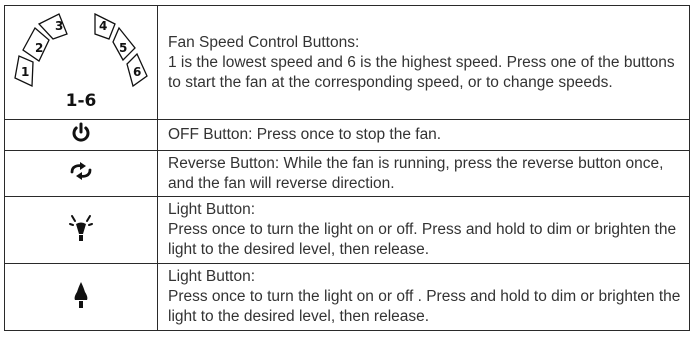  What do you see at coordinates (137, 72) in the screenshot?
I see `key-6-label: 6` at bounding box center [137, 72].